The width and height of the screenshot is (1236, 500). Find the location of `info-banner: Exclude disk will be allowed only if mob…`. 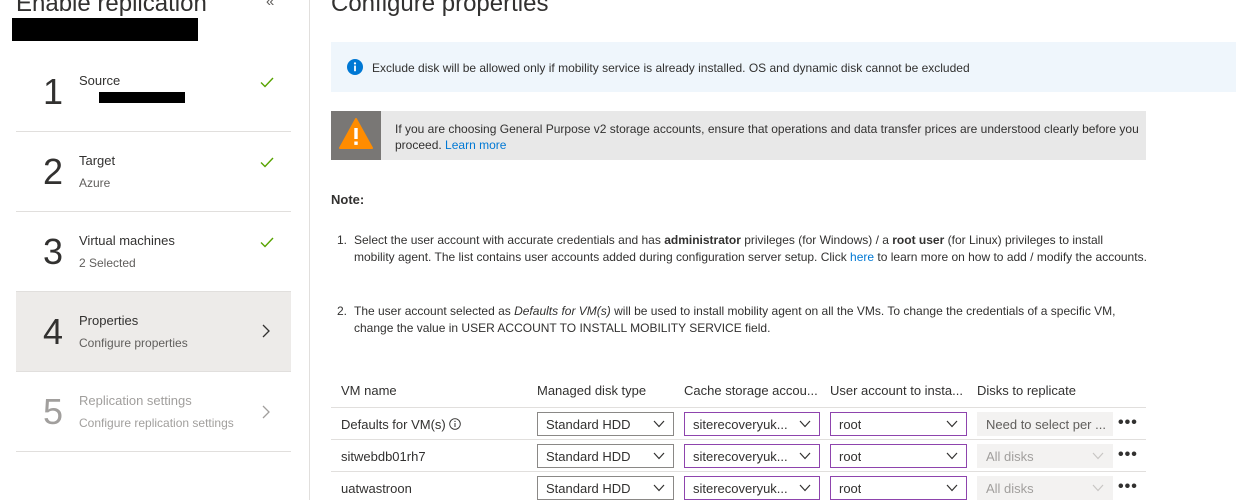

info-banner: Exclude disk will be allowed only if mob… is located at coordinates (783, 67).